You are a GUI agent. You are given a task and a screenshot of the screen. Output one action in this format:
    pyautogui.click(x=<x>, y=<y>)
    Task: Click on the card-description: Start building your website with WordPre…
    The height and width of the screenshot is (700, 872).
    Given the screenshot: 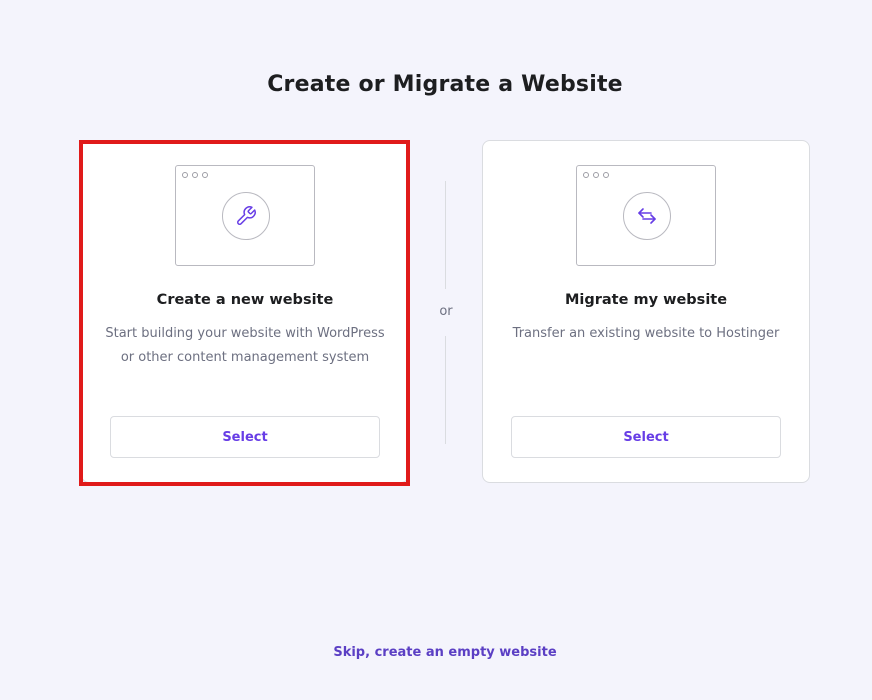 What is the action you would take?
    pyautogui.click(x=245, y=345)
    